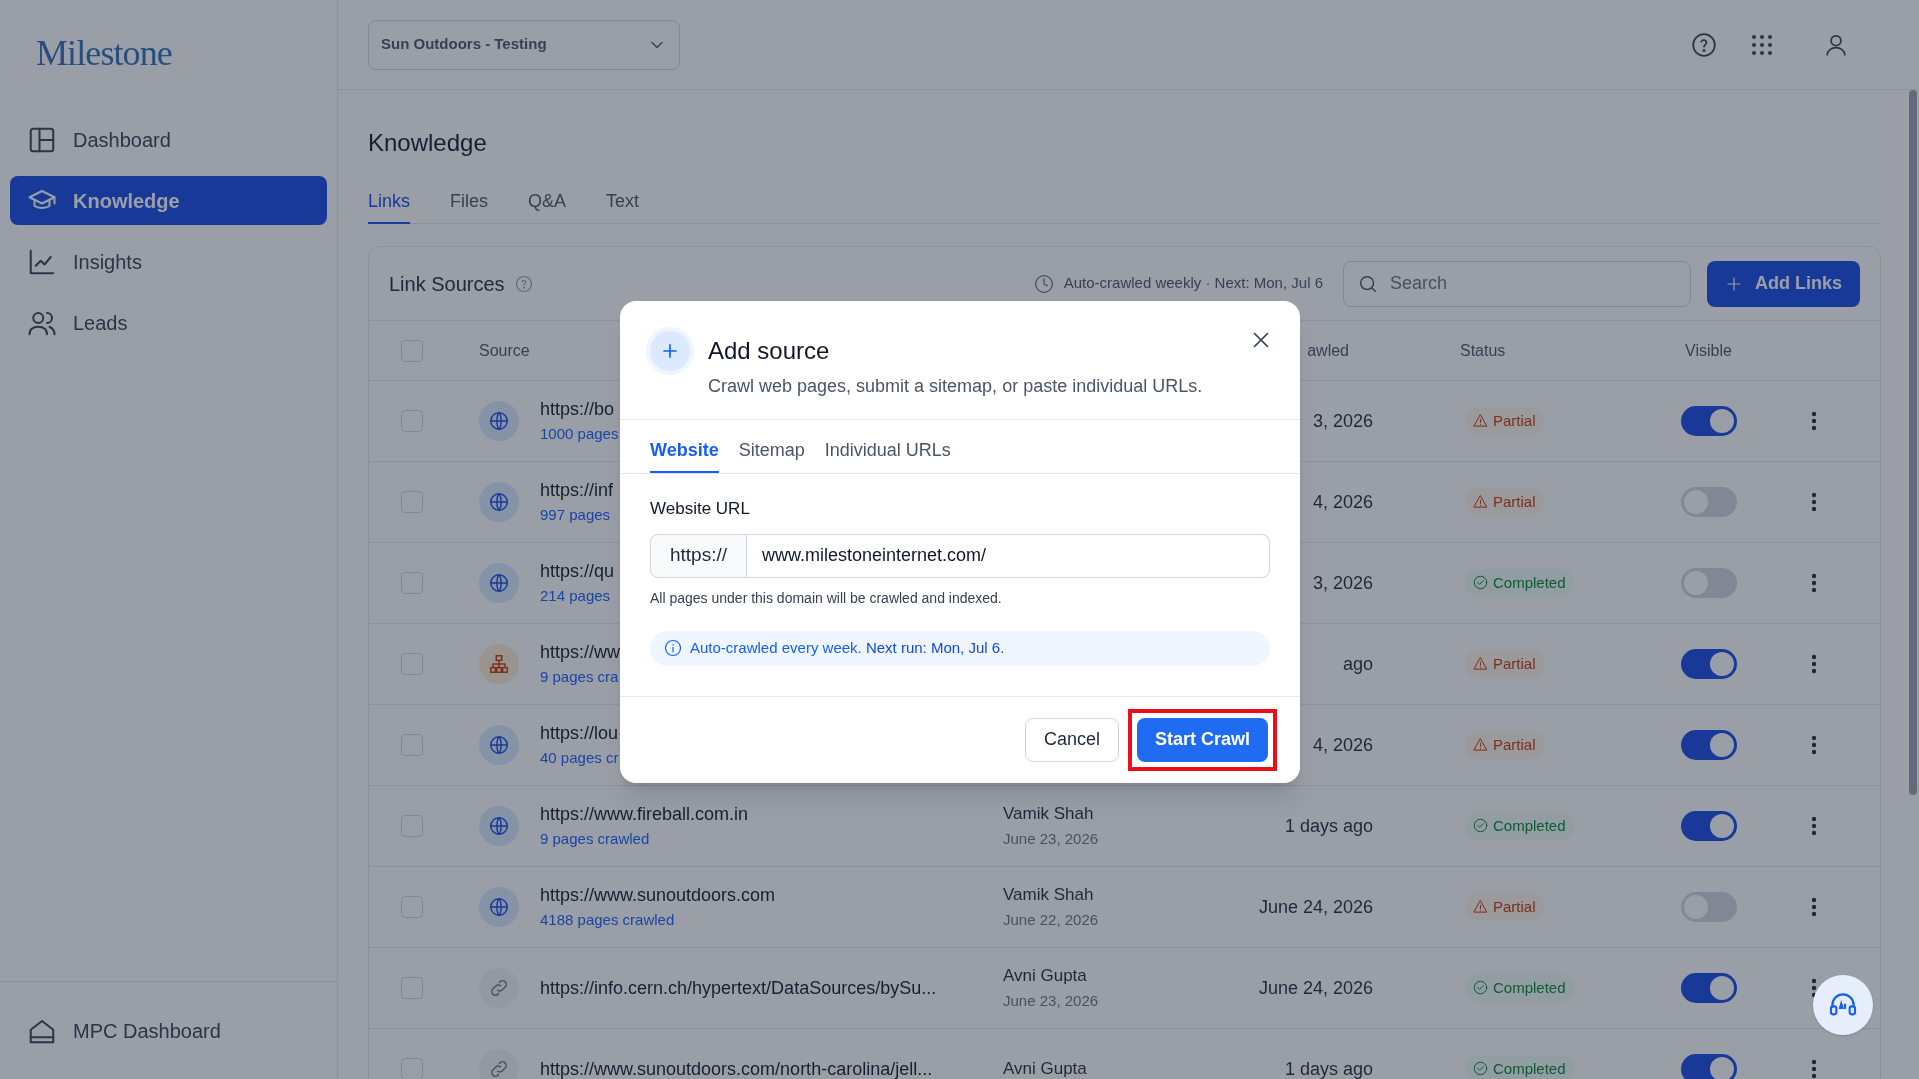 This screenshot has height=1079, width=1919. What do you see at coordinates (168, 261) in the screenshot?
I see `nav-item: Insights` at bounding box center [168, 261].